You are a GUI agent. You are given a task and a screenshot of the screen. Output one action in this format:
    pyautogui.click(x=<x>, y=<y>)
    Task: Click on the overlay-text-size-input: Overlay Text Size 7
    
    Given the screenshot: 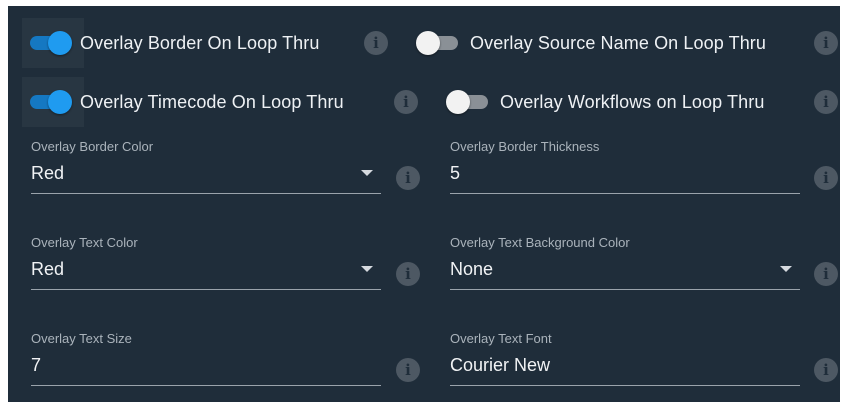 What is the action you would take?
    pyautogui.click(x=206, y=362)
    